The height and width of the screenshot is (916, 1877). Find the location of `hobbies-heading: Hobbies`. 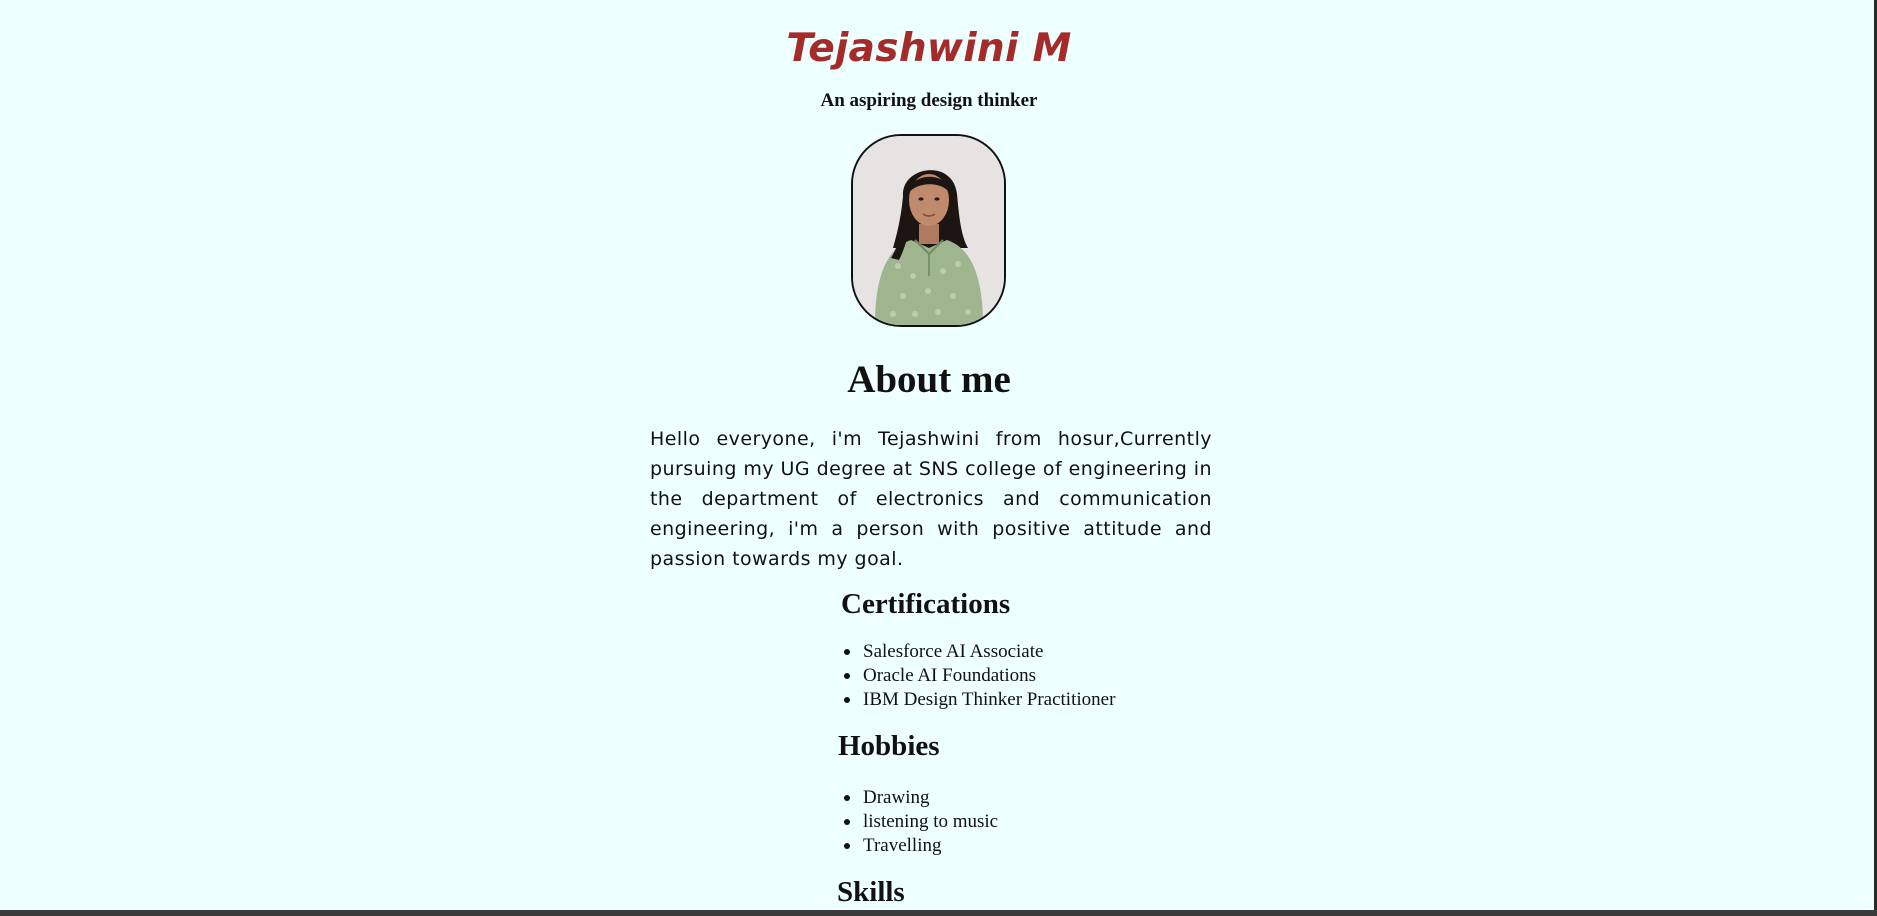

hobbies-heading: Hobbies is located at coordinates (889, 746).